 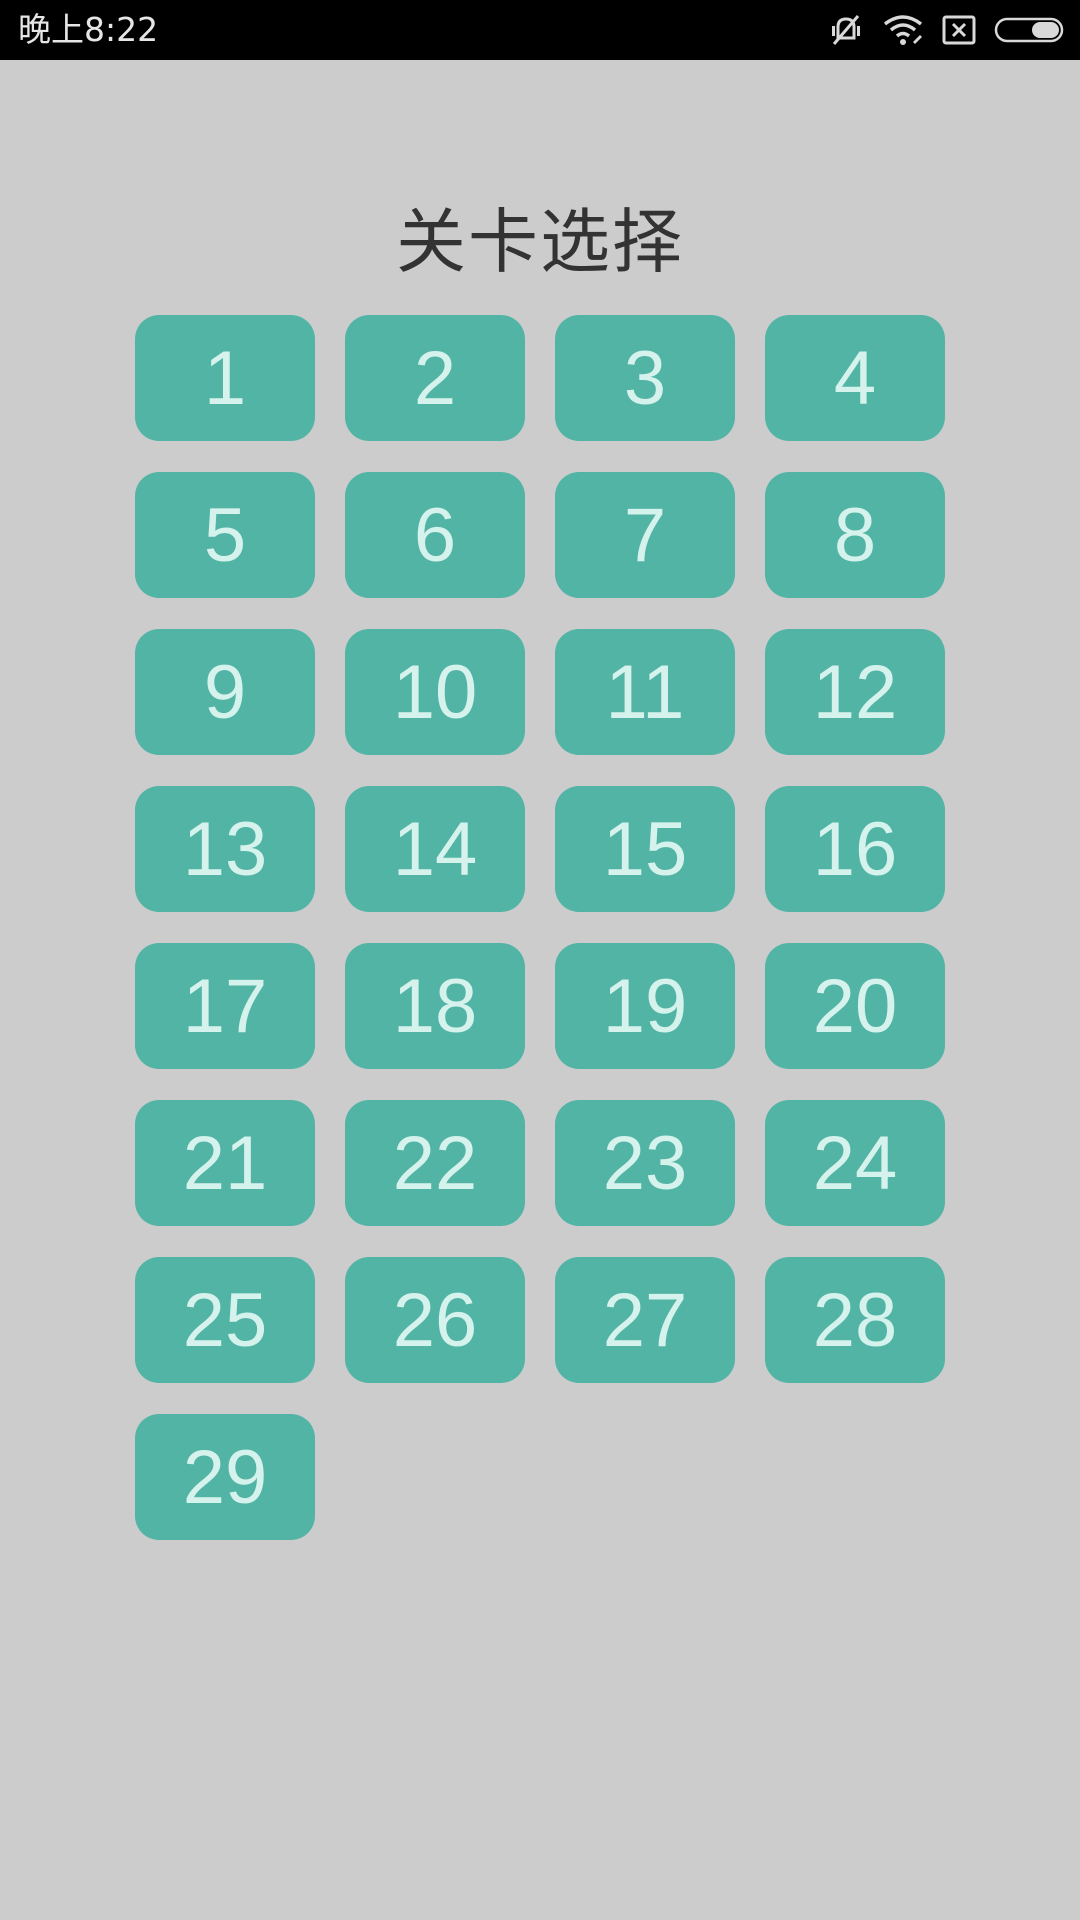 What do you see at coordinates (645, 378) in the screenshot?
I see `level-button-3: 3` at bounding box center [645, 378].